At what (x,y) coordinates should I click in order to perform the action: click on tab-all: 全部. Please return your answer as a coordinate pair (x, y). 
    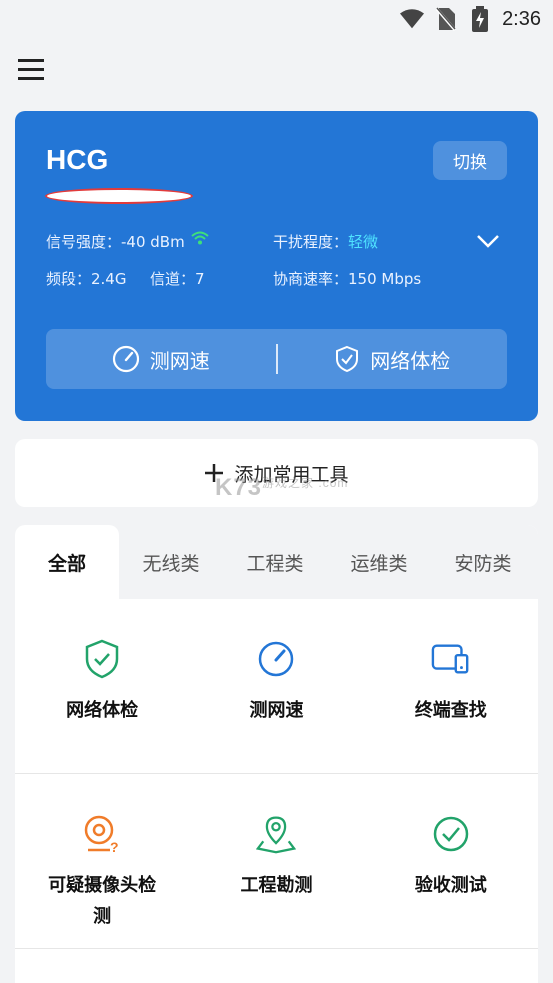
    Looking at the image, I should click on (67, 562).